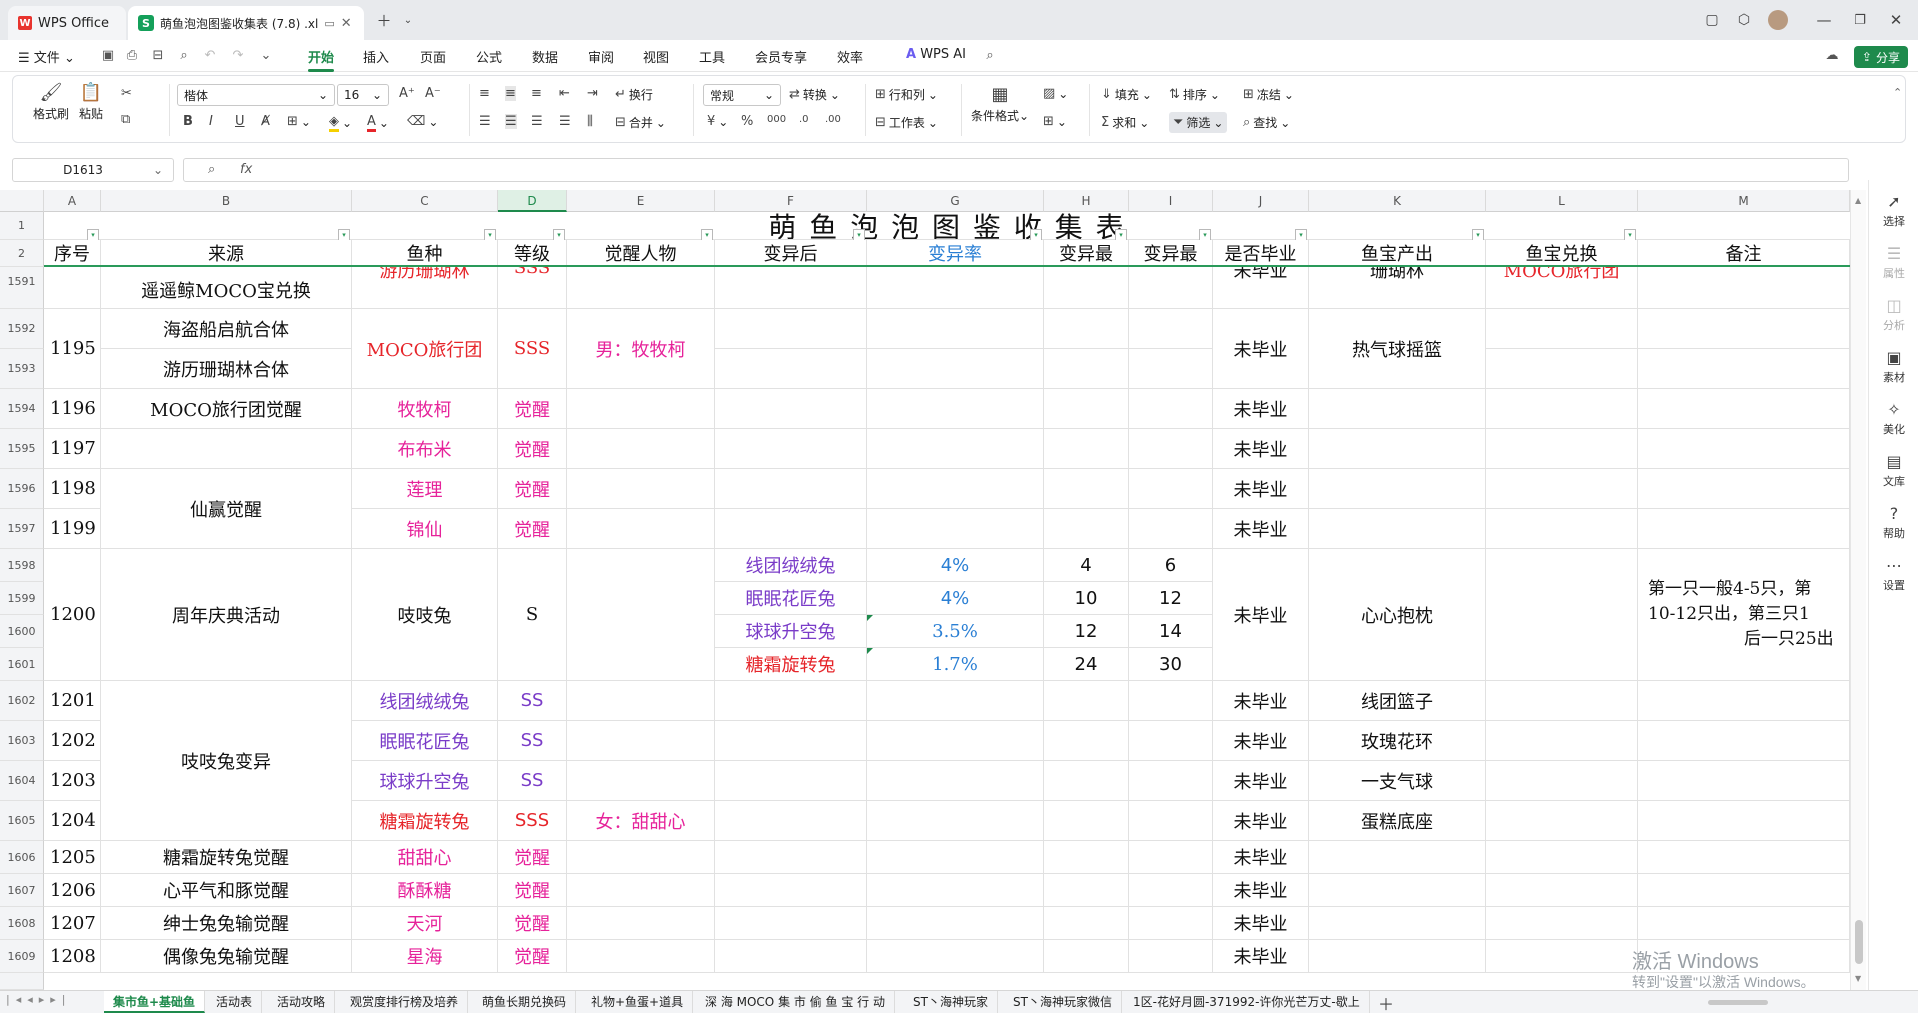  I want to click on chevron-down-icon: ⌄, so click(408, 20).